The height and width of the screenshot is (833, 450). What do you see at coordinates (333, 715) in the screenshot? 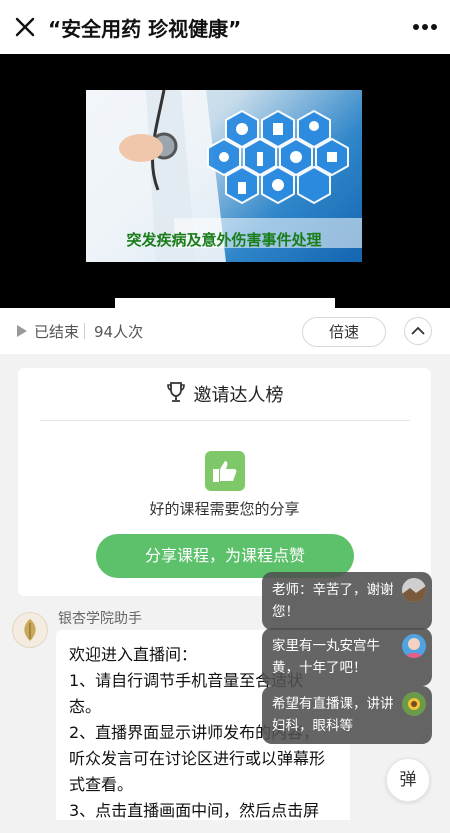
I see `danmaku-text: 希望有直播课，讲讲妇科，眼科等` at bounding box center [333, 715].